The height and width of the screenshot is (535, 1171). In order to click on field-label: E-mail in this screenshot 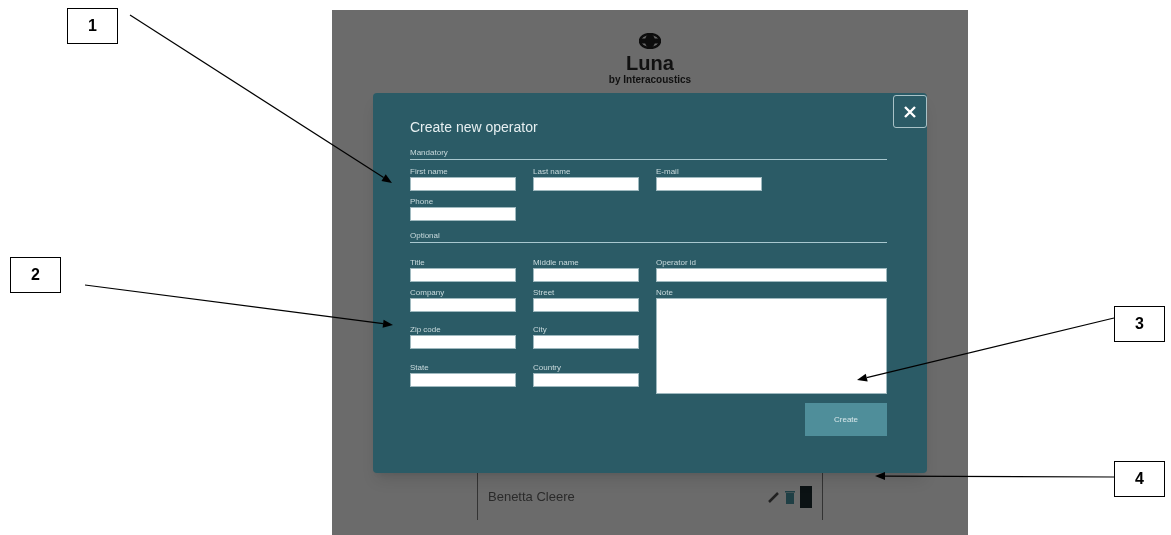, I will do `click(668, 171)`.